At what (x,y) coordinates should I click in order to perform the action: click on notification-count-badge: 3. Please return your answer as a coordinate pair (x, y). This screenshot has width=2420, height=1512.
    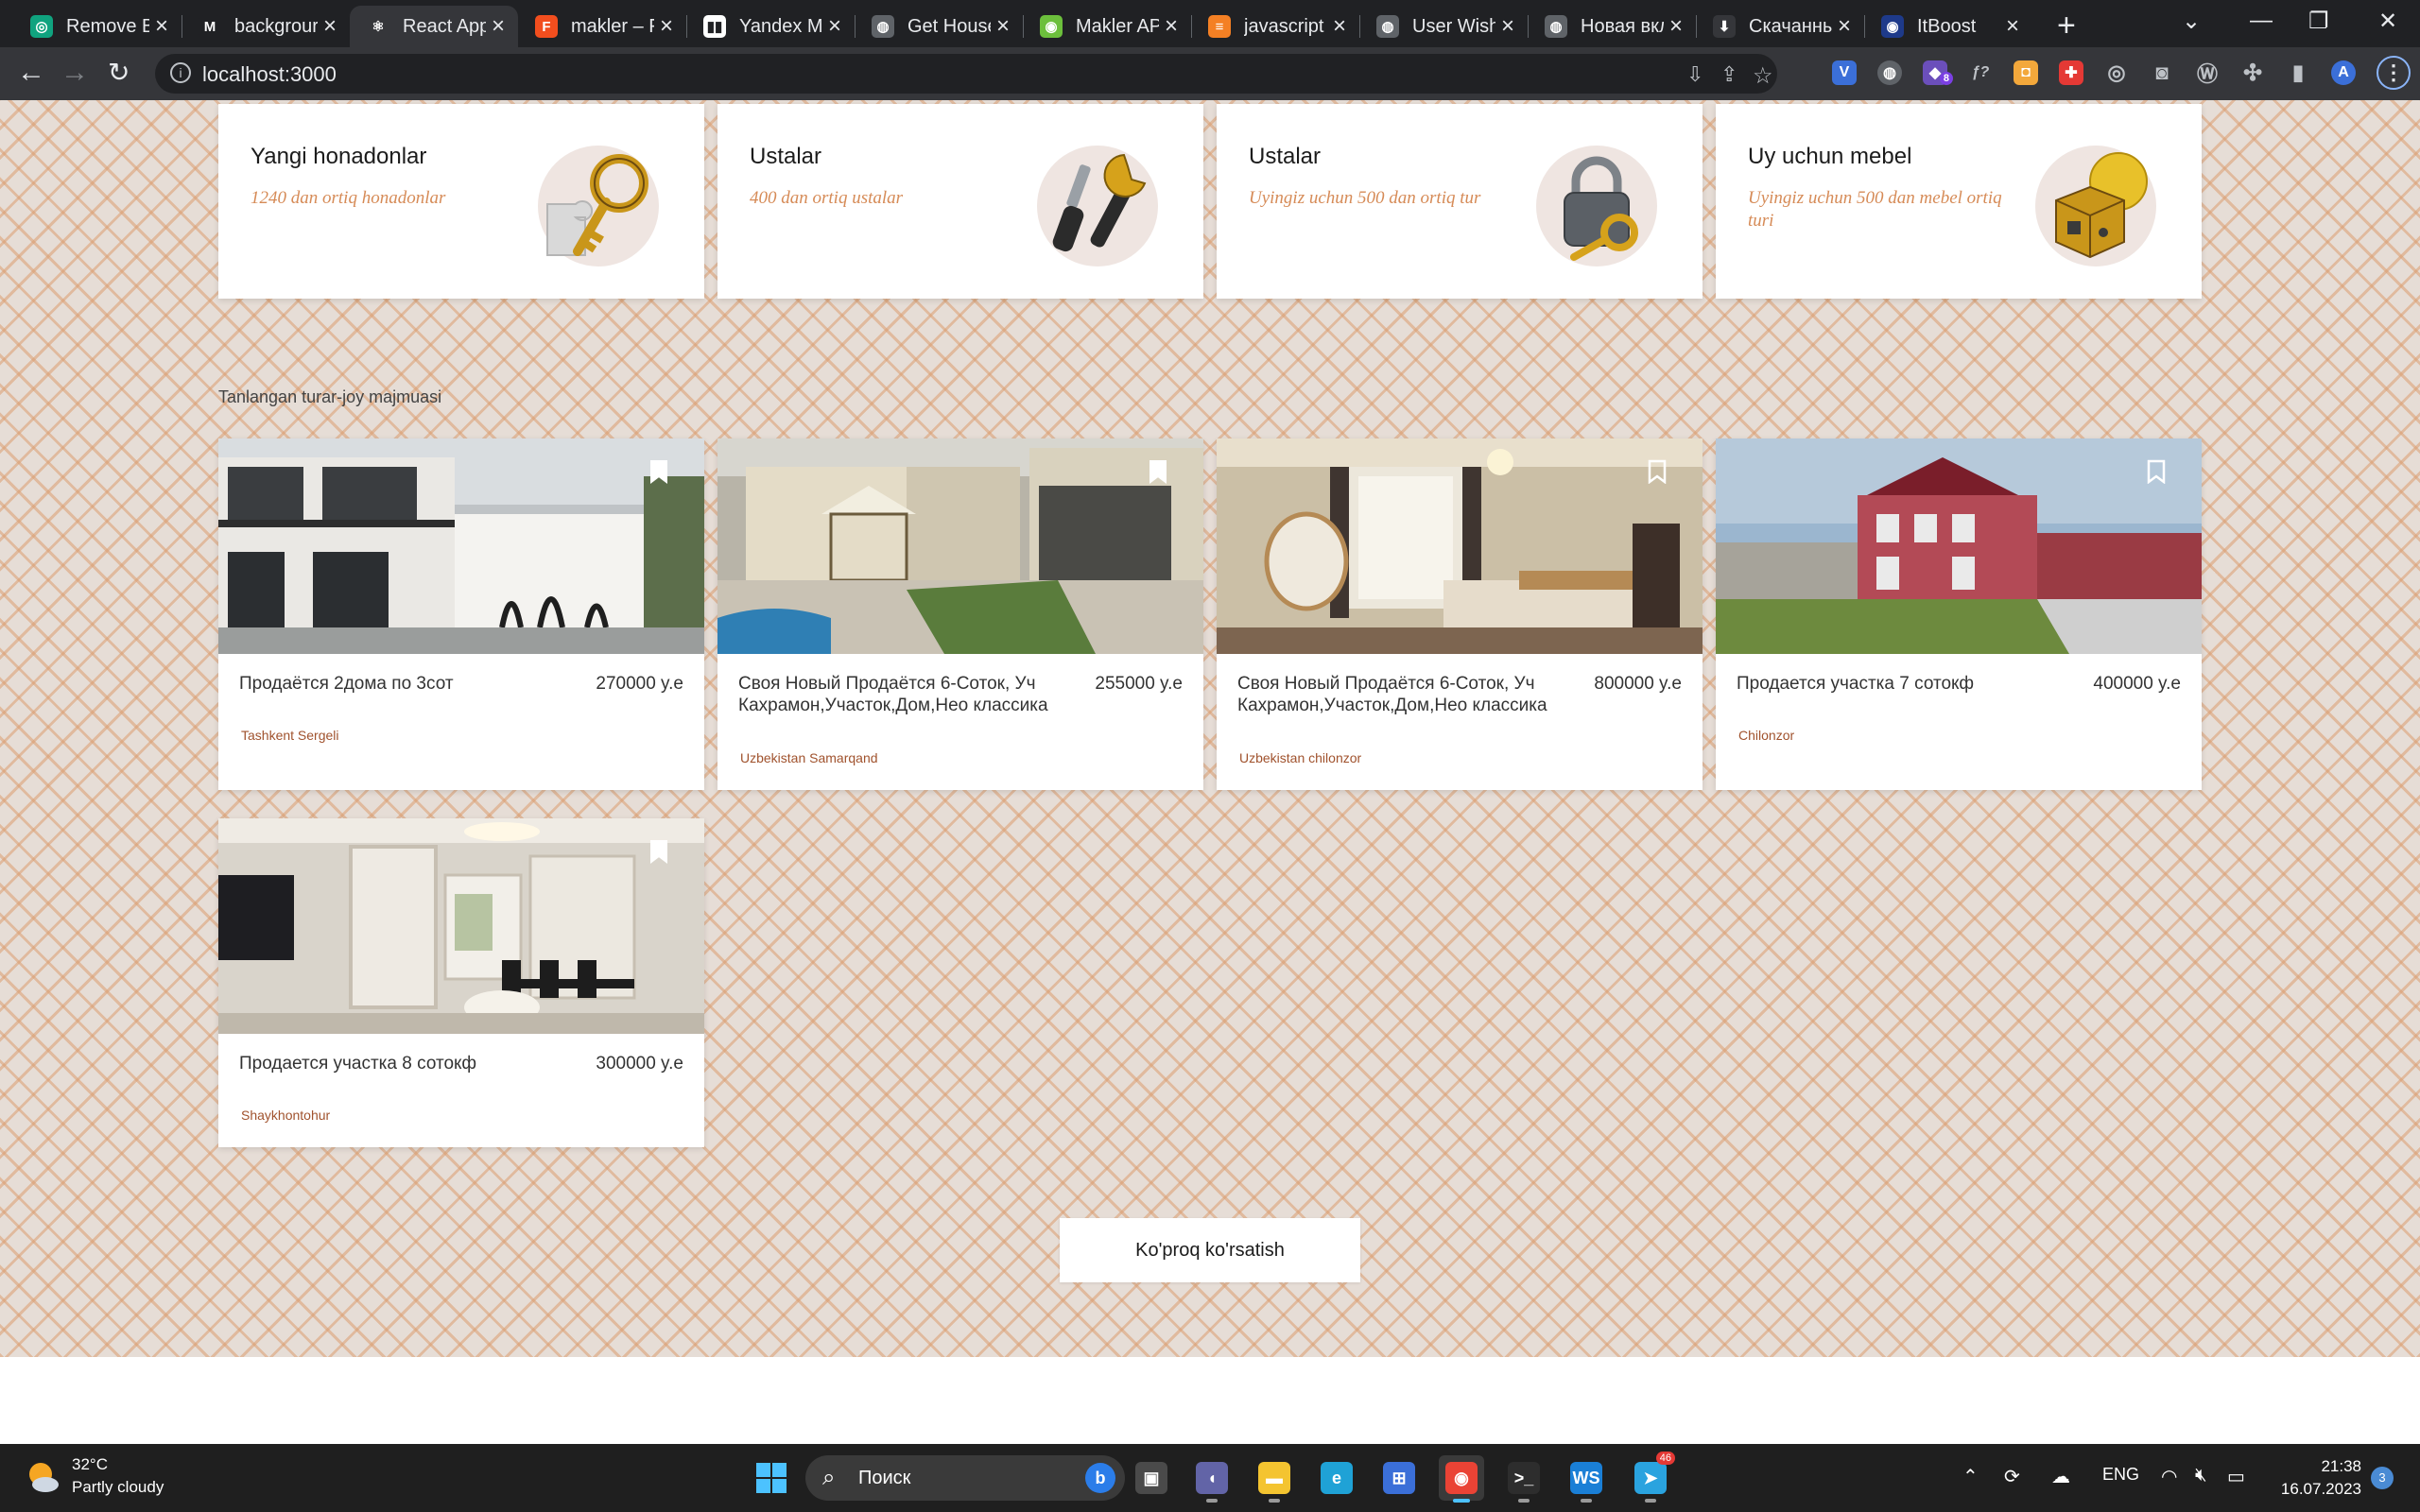
    Looking at the image, I should click on (2382, 1478).